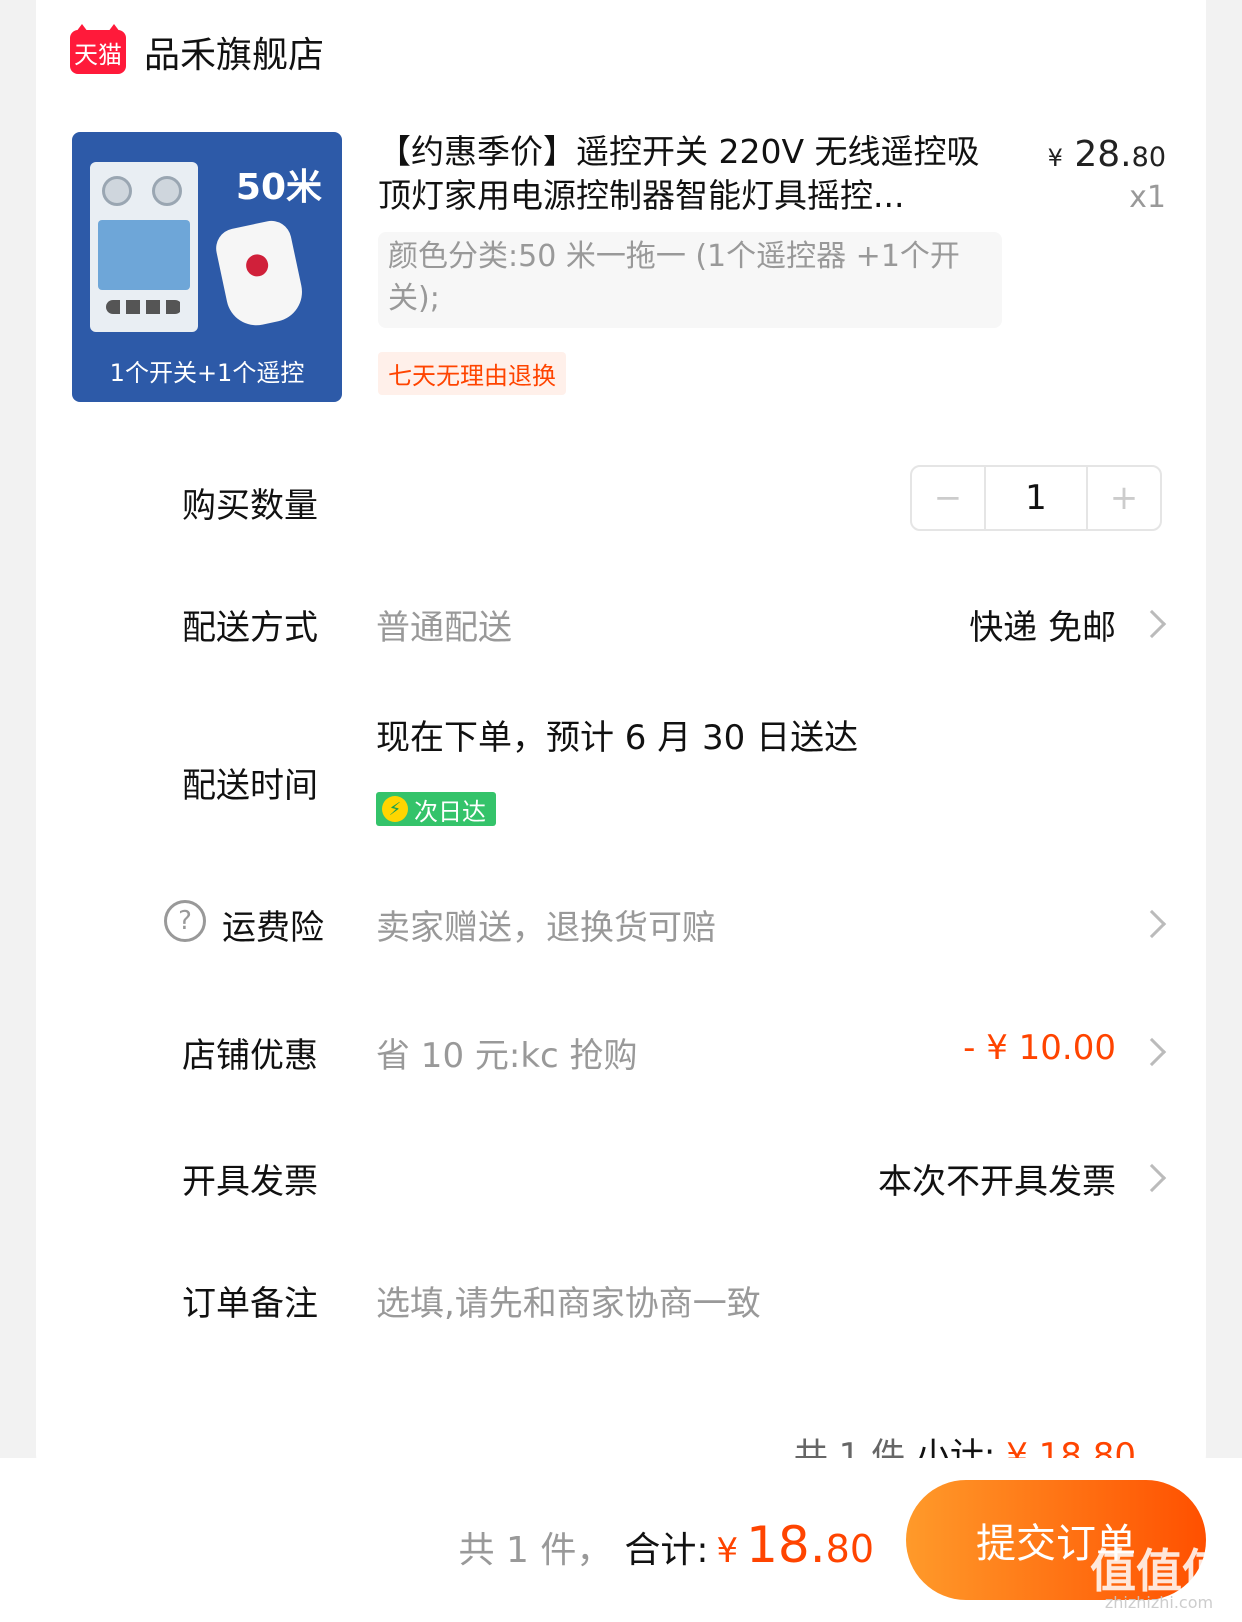  Describe the element at coordinates (1055, 158) in the screenshot. I see `price-currency: ¥` at that location.